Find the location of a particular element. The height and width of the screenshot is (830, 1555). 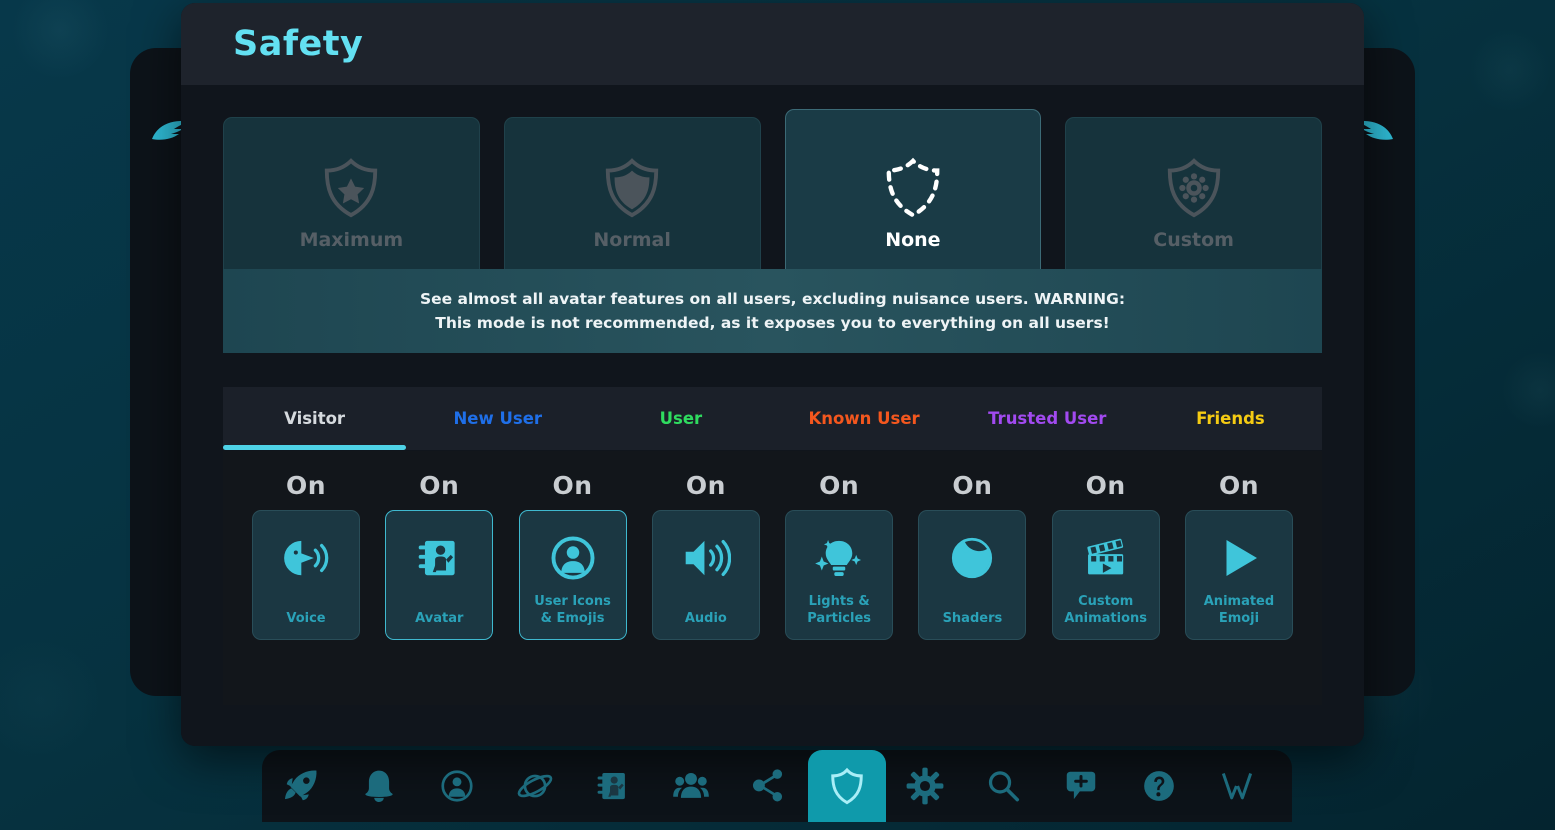

tab-known-user: Known User is located at coordinates (864, 418).